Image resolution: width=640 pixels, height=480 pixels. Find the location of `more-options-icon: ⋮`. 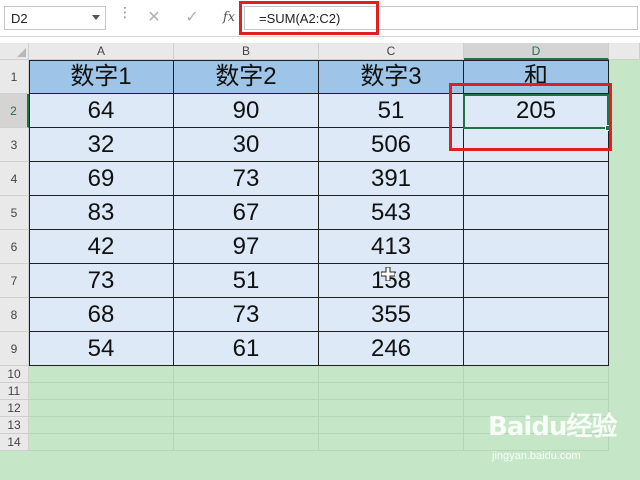

more-options-icon: ⋮ is located at coordinates (125, 12).